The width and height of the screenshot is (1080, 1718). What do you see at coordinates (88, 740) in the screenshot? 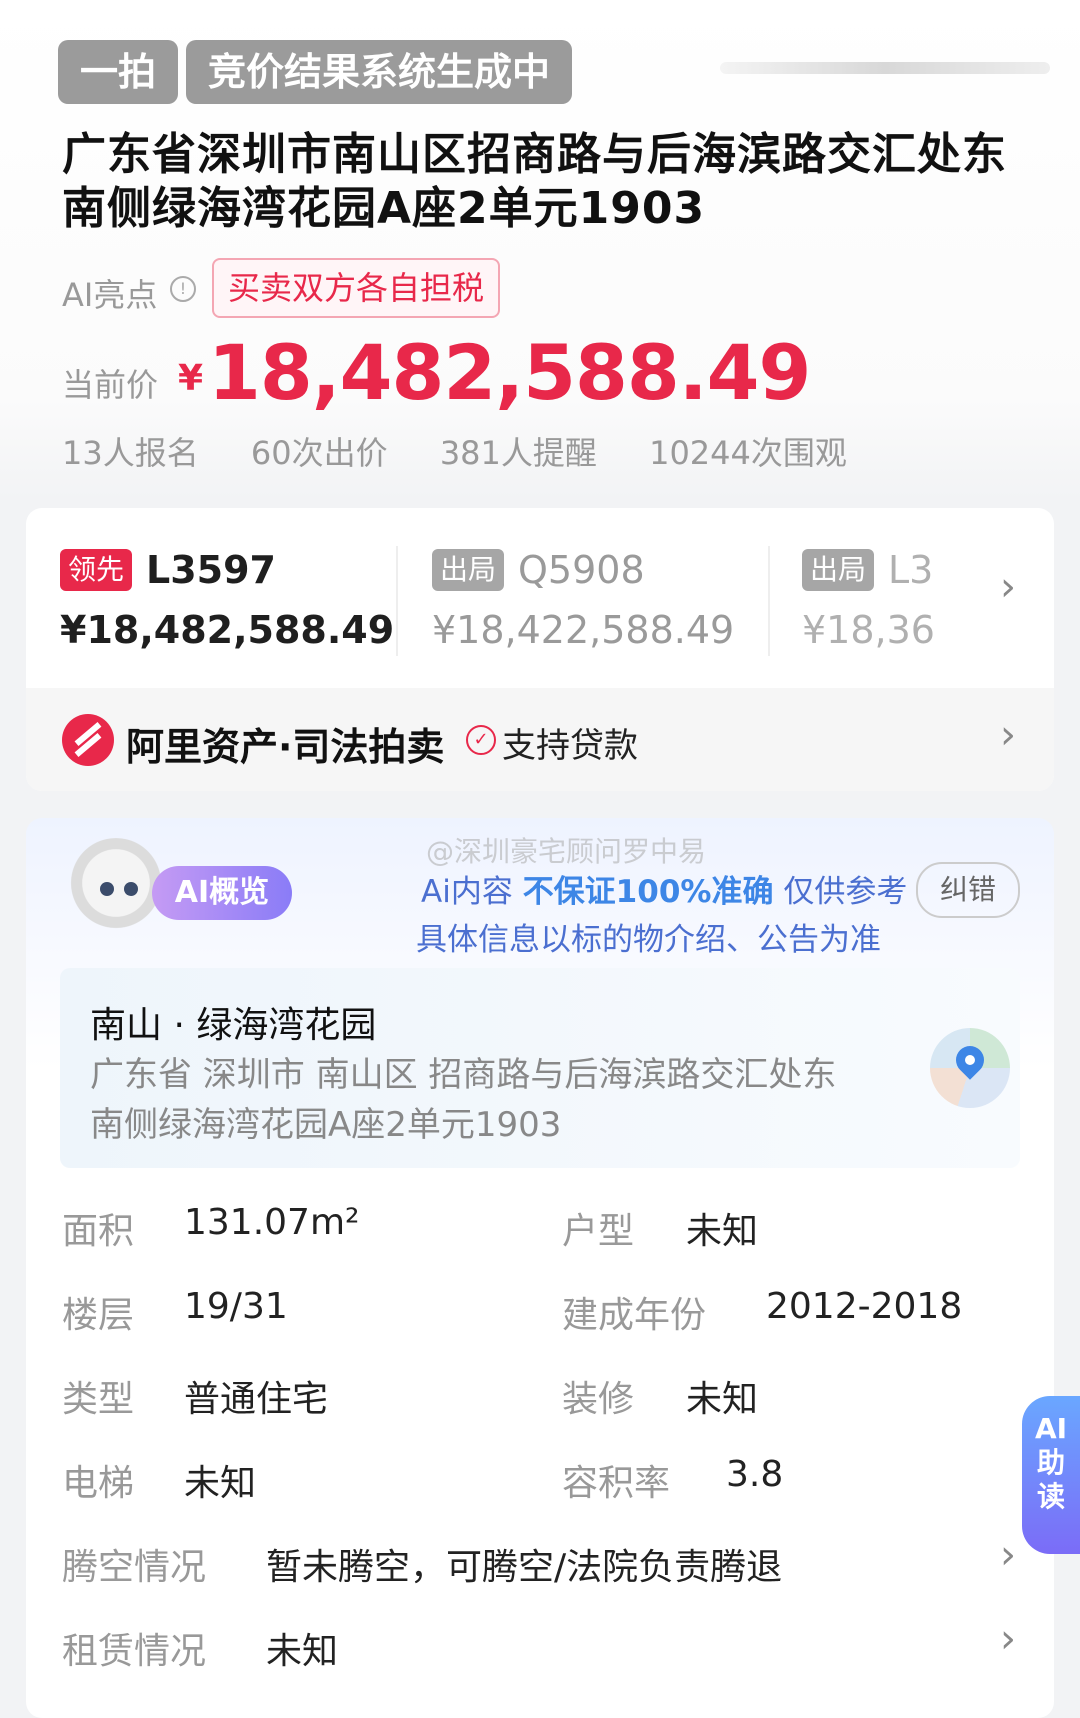
I see `ali-asset-logo-icon` at bounding box center [88, 740].